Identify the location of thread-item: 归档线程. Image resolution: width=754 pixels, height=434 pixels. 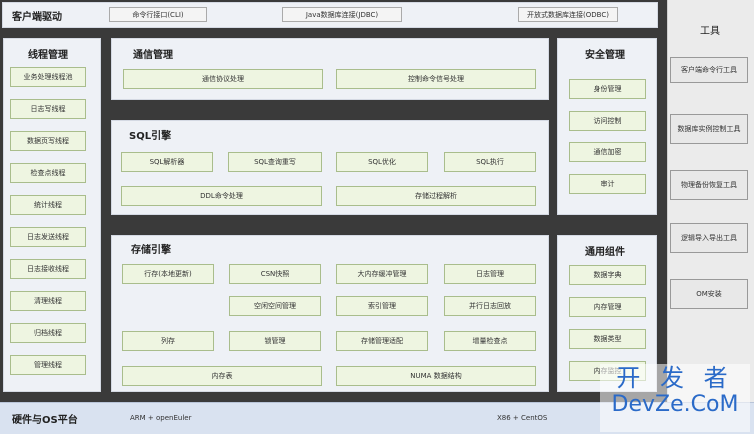
(48, 333).